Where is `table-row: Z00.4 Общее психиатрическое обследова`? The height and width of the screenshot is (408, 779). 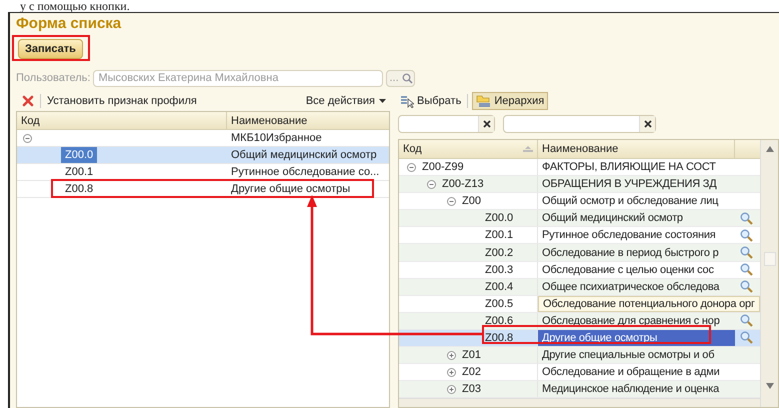 table-row: Z00.4 Общее психиатрическое обследова is located at coordinates (579, 287).